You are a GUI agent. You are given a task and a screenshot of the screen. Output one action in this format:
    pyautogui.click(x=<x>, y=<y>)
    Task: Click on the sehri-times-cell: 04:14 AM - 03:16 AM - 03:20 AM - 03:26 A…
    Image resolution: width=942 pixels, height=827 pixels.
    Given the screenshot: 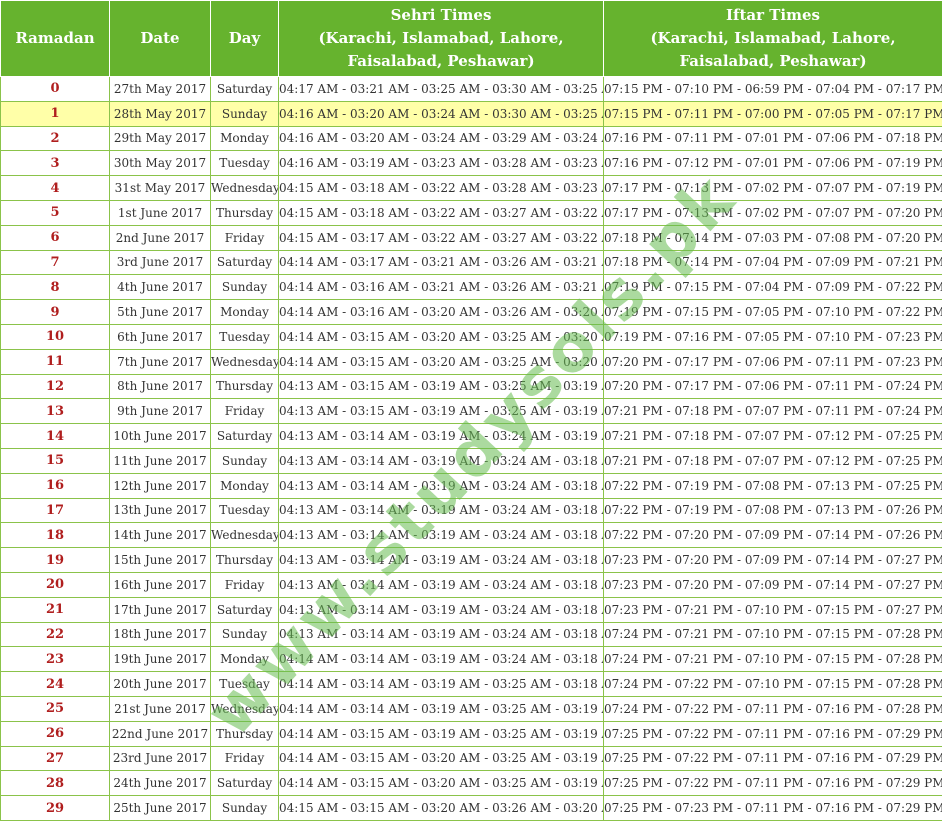 What is the action you would take?
    pyautogui.click(x=441, y=312)
    